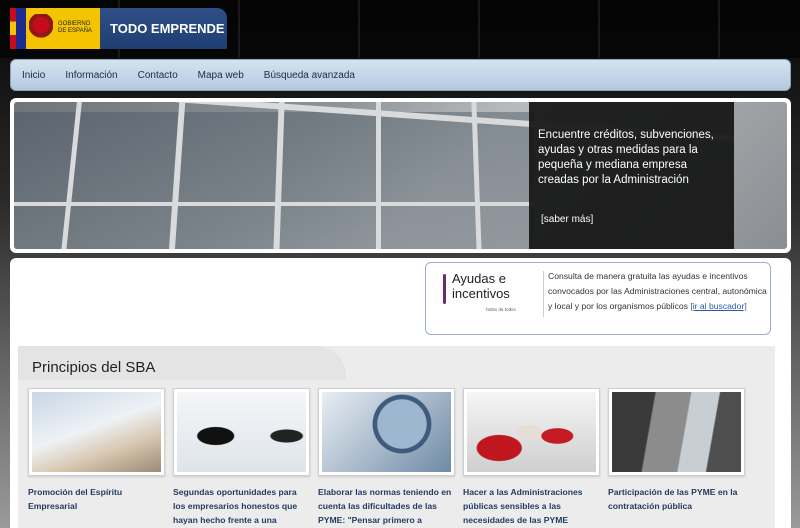 The width and height of the screenshot is (800, 528). Describe the element at coordinates (567, 219) in the screenshot. I see `saber-mas-link: [saber más]` at that location.